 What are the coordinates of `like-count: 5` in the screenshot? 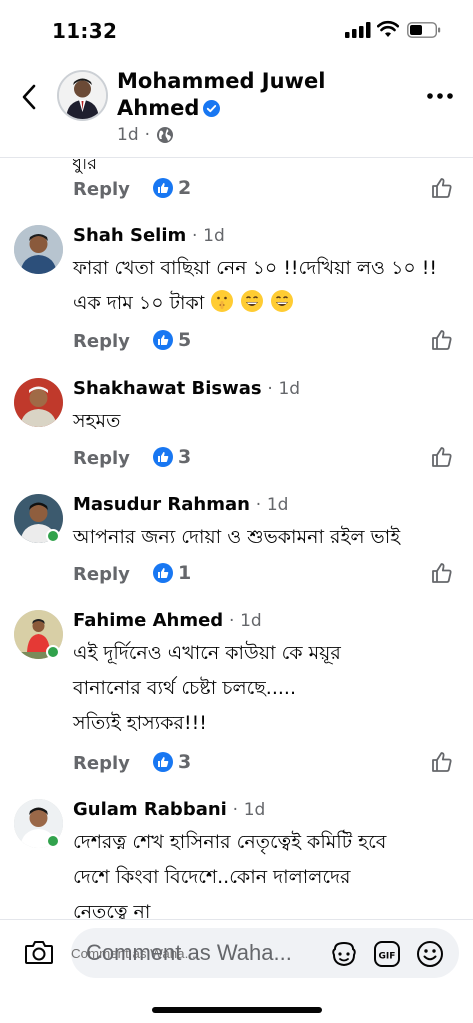 It's located at (172, 340).